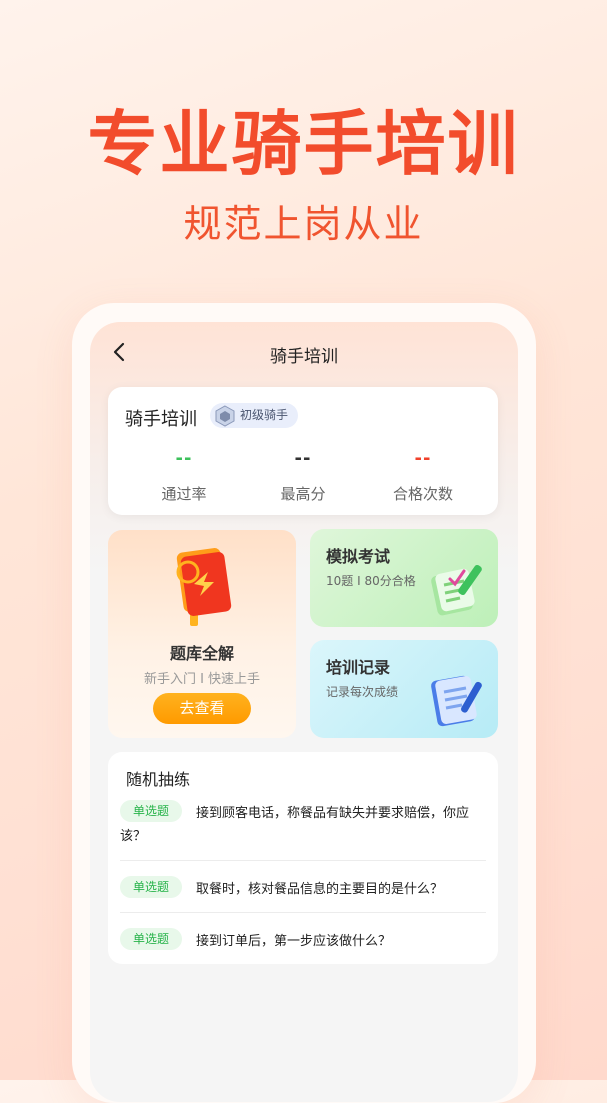 The height and width of the screenshot is (1103, 607). What do you see at coordinates (303, 494) in the screenshot?
I see `stat-high-score-label: 最高分` at bounding box center [303, 494].